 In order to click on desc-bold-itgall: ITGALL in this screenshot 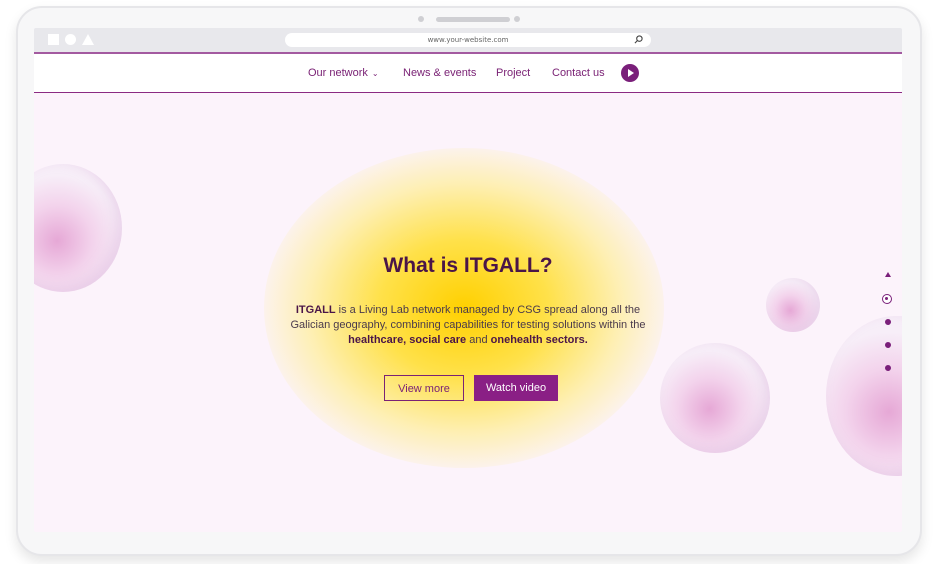, I will do `click(315, 310)`.